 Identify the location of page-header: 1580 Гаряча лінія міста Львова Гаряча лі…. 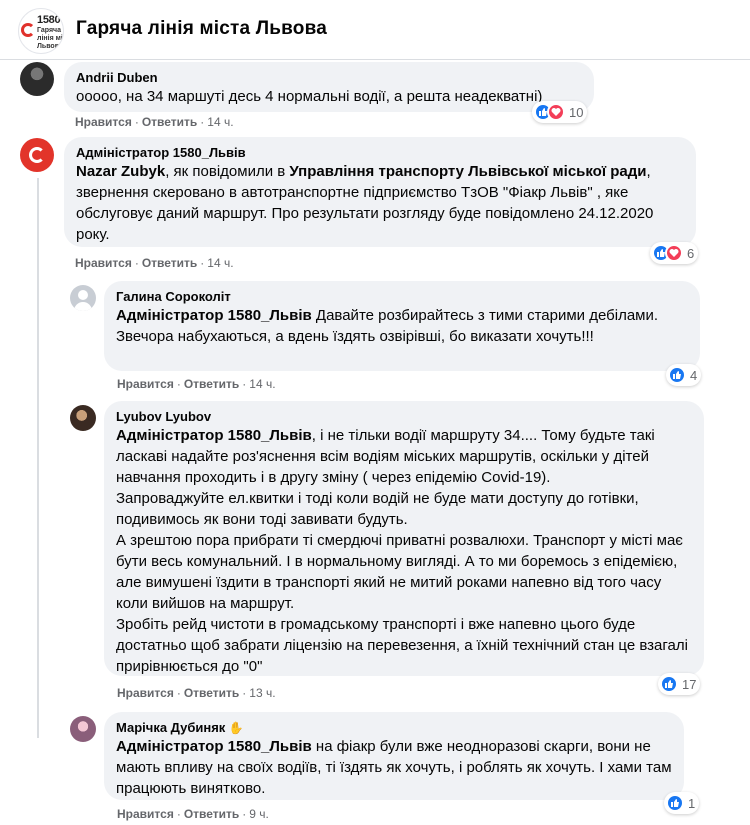
(375, 30).